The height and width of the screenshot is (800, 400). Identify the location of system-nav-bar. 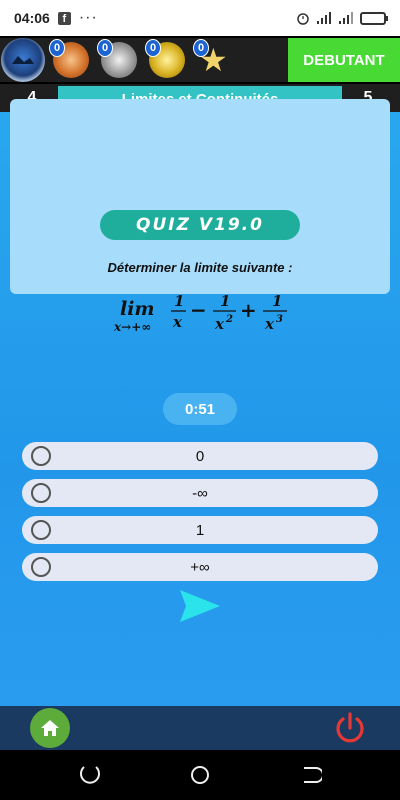
(200, 775).